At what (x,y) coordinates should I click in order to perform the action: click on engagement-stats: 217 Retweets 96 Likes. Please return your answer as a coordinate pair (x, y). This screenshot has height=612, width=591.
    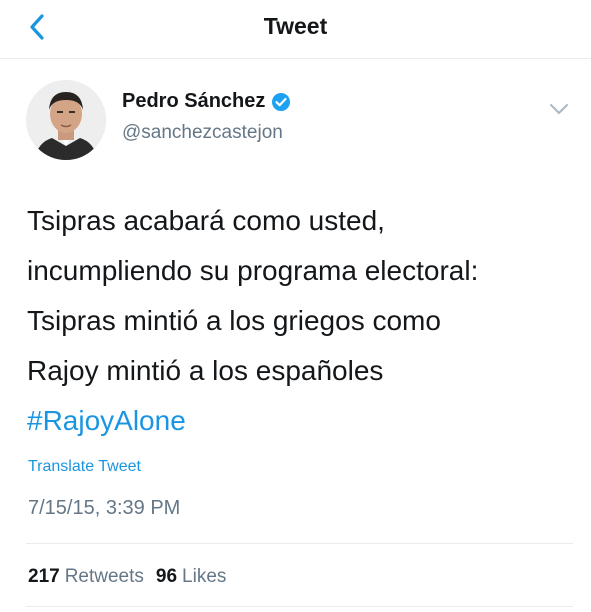
    Looking at the image, I should click on (127, 577).